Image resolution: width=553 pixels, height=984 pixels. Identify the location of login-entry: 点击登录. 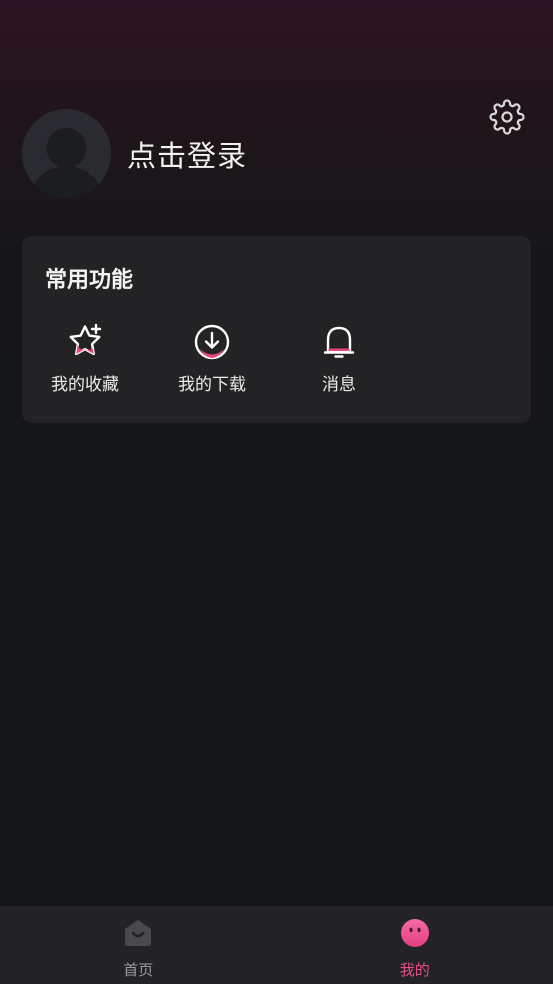
(134, 153).